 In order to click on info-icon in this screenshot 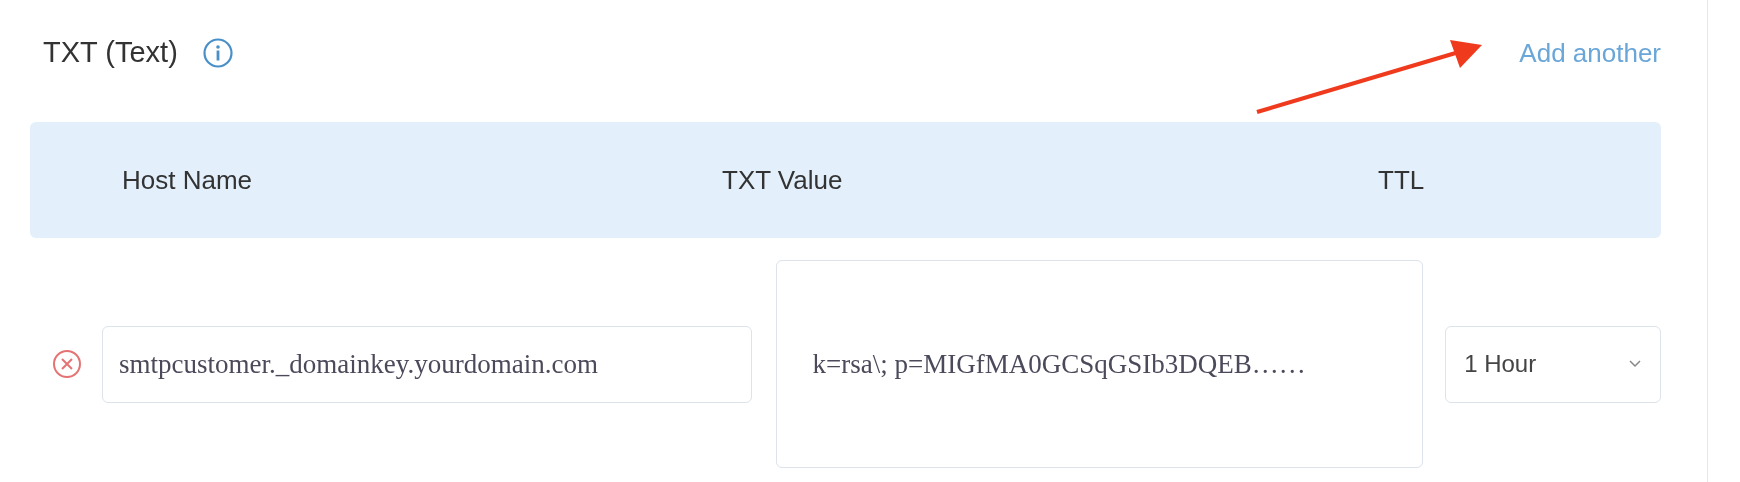, I will do `click(217, 53)`.